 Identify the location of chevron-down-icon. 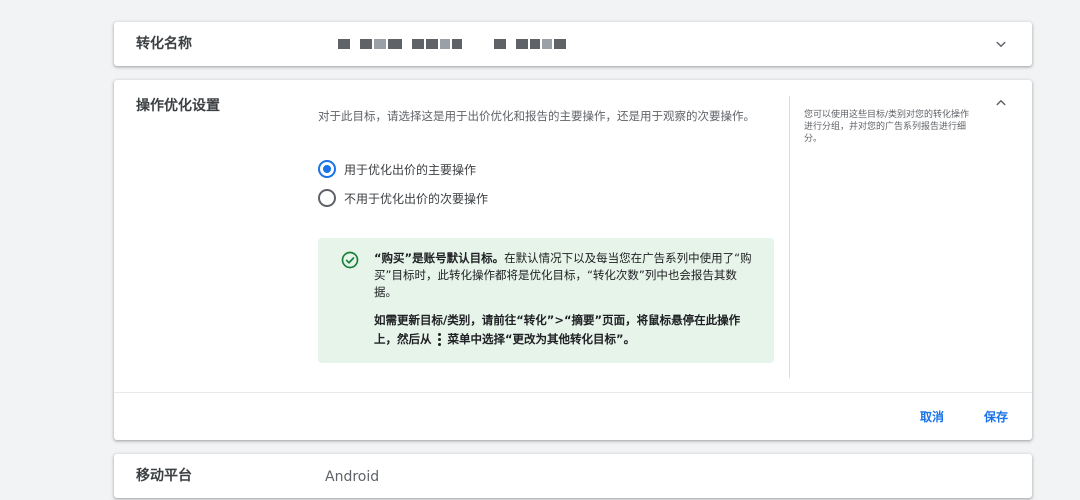
(1001, 44).